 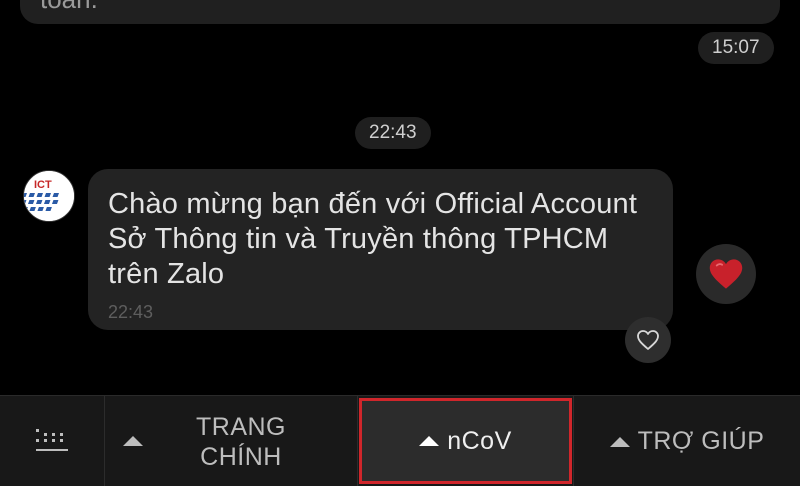 I want to click on heart-outline-icon, so click(x=648, y=340).